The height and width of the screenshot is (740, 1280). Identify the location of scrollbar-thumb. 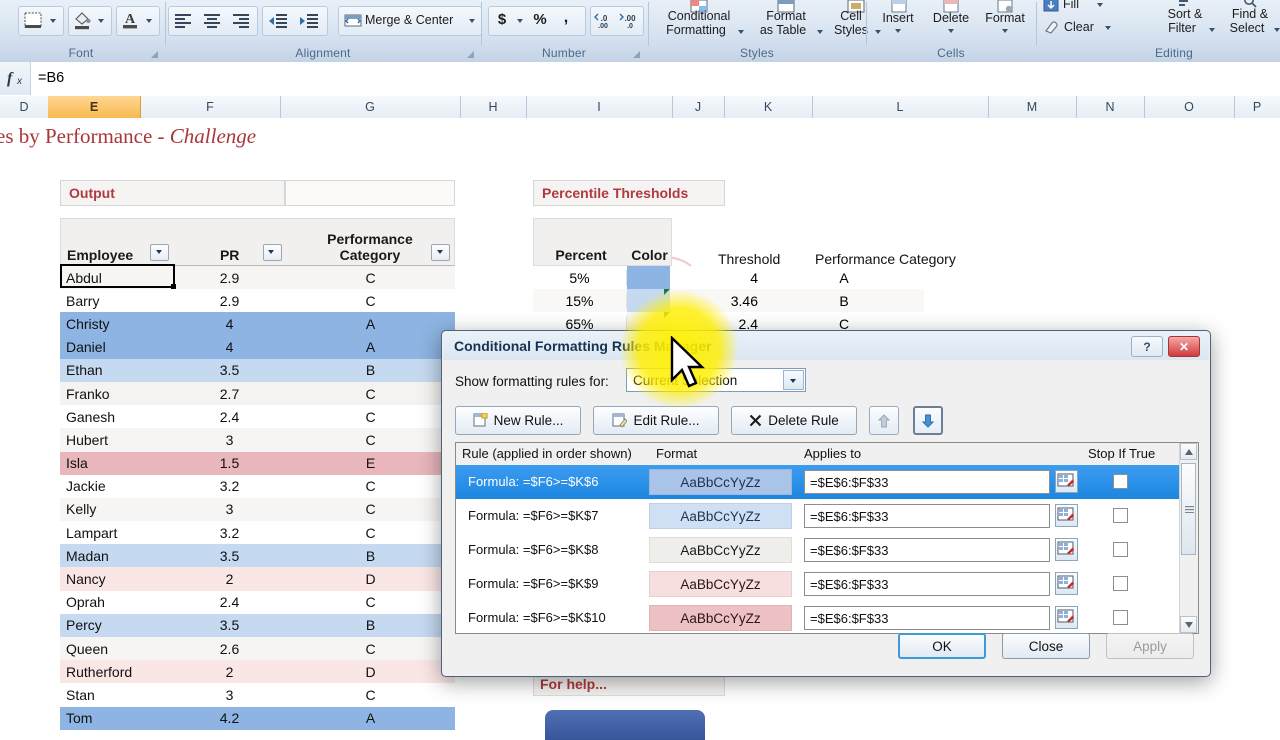
(1188, 509).